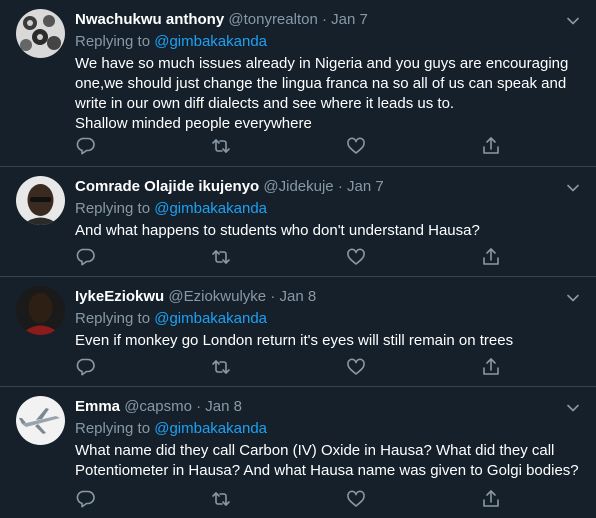 Image resolution: width=596 pixels, height=518 pixels. What do you see at coordinates (217, 296) in the screenshot?
I see `user-handle: @Eziokwulyke` at bounding box center [217, 296].